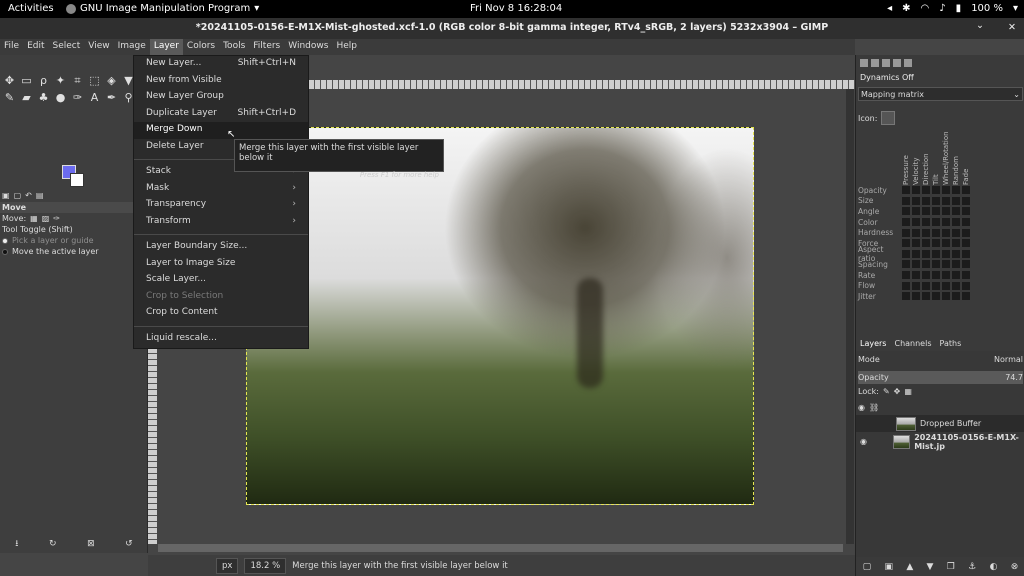 This screenshot has width=1024, height=576. Describe the element at coordinates (940, 442) in the screenshot. I see `layer-row: ◉ 20241105-0156-E-M1X-Mist.jp` at that location.